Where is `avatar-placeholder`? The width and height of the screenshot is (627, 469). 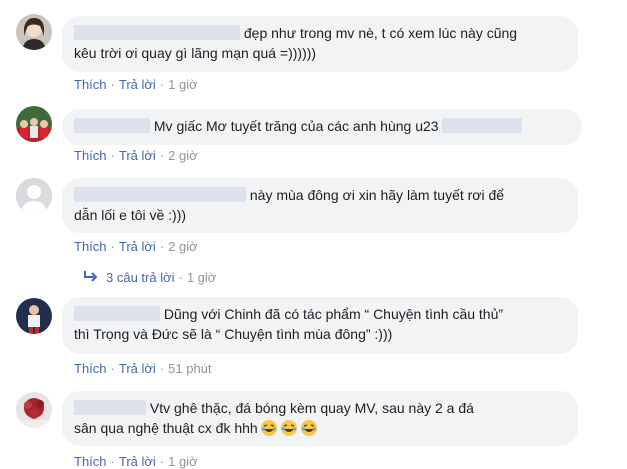 avatar-placeholder is located at coordinates (34, 196).